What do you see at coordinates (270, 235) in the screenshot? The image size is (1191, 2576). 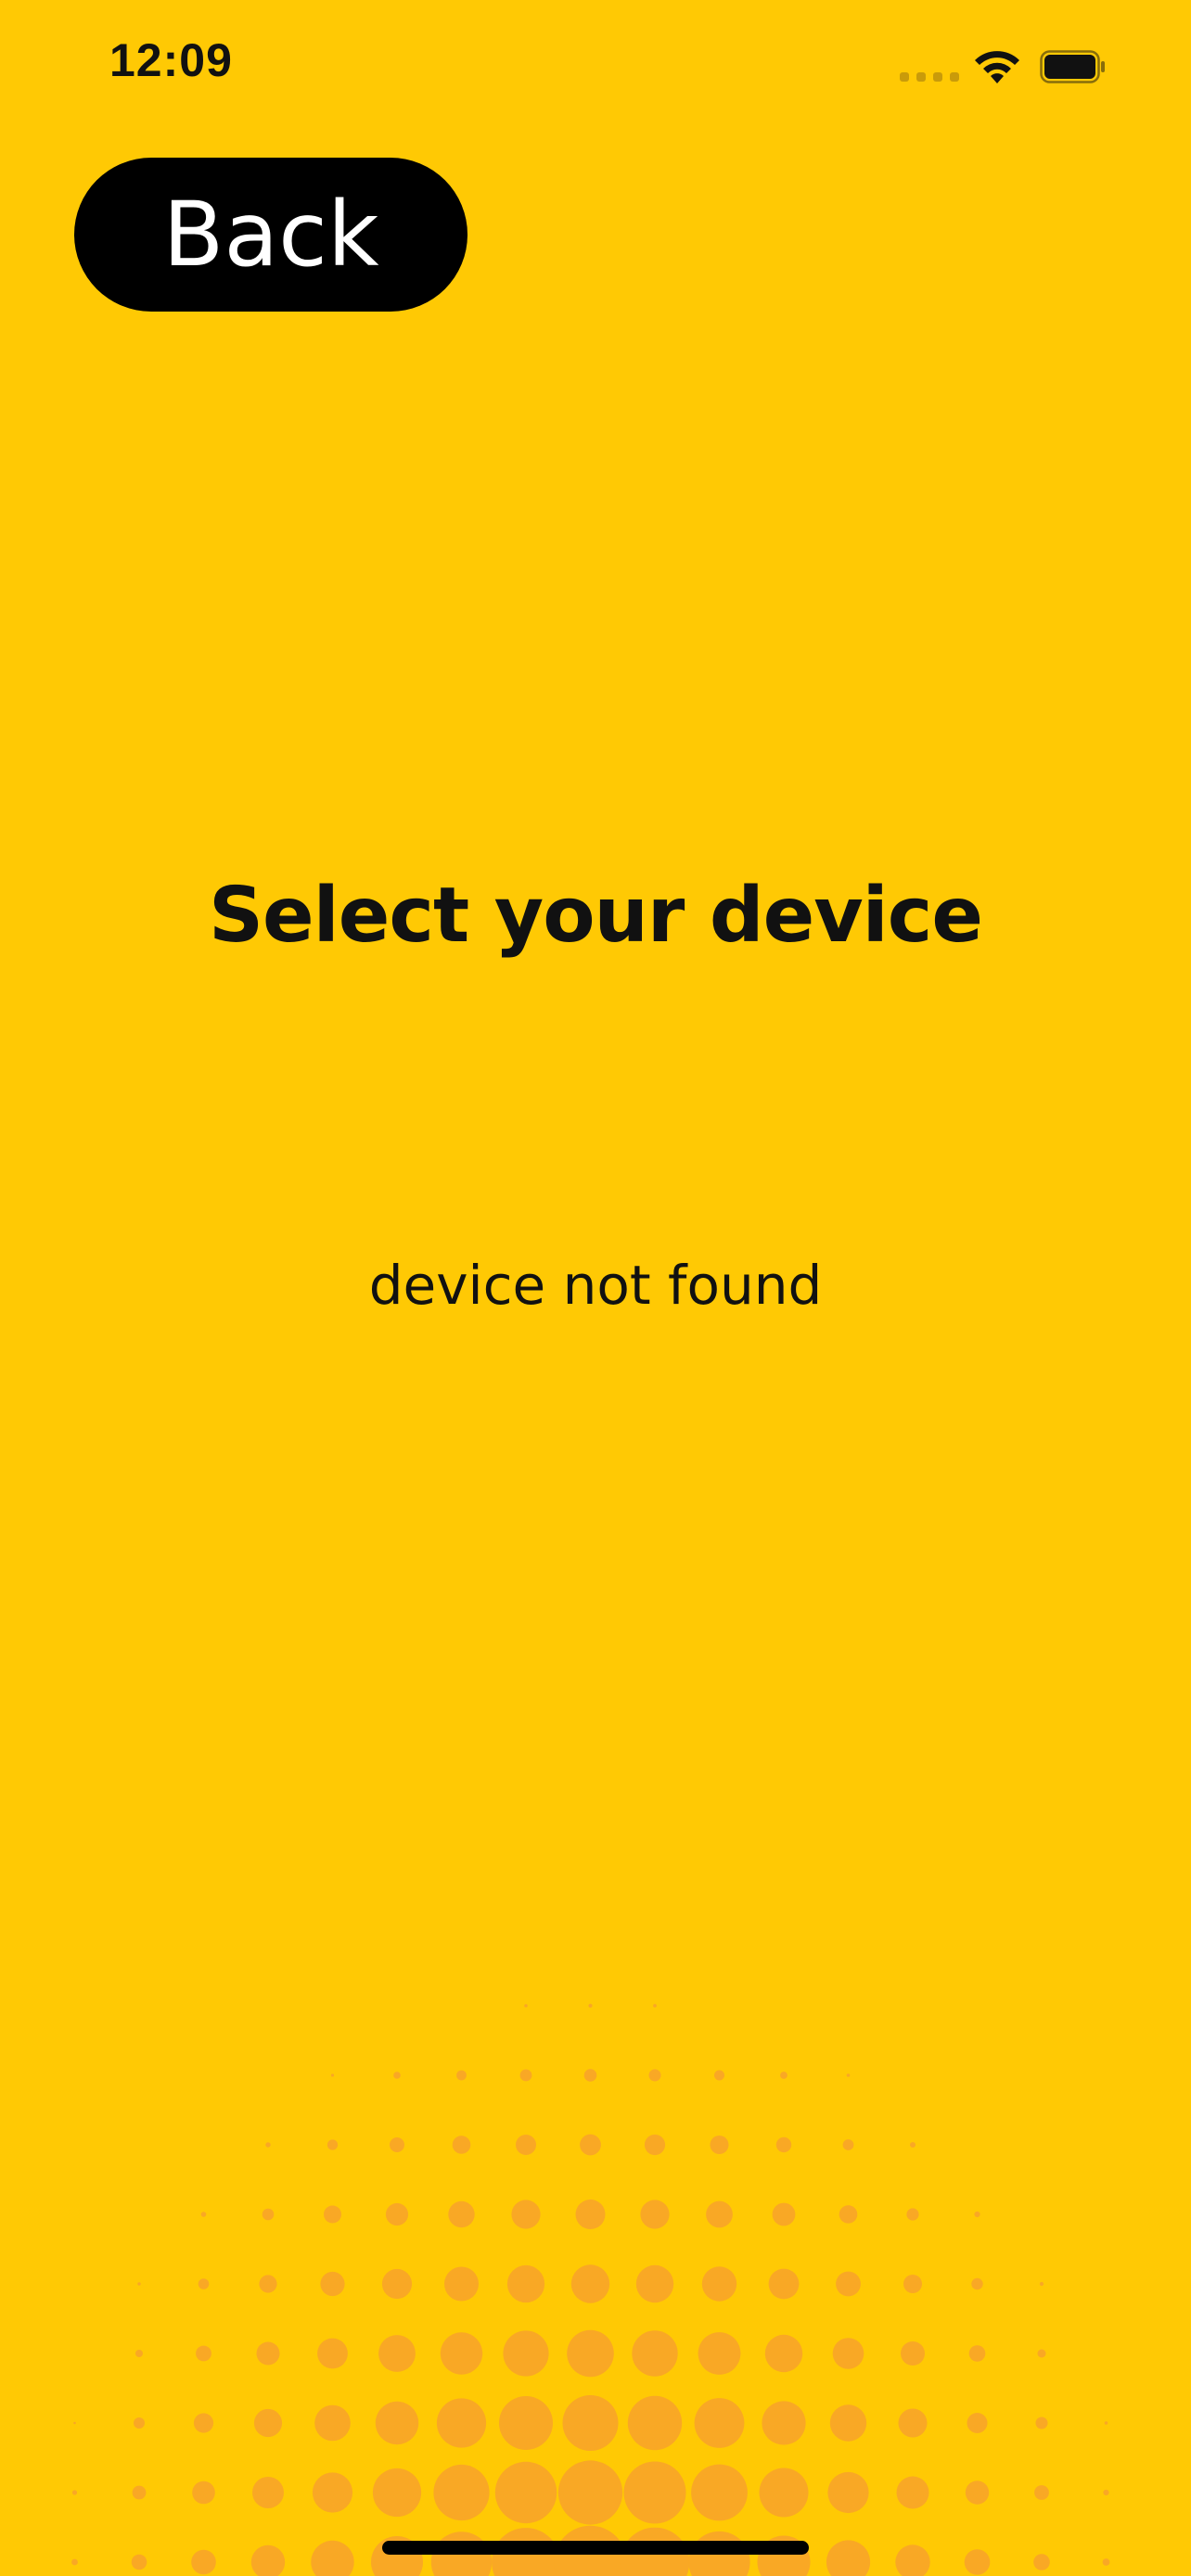 I see `back-button: Back` at bounding box center [270, 235].